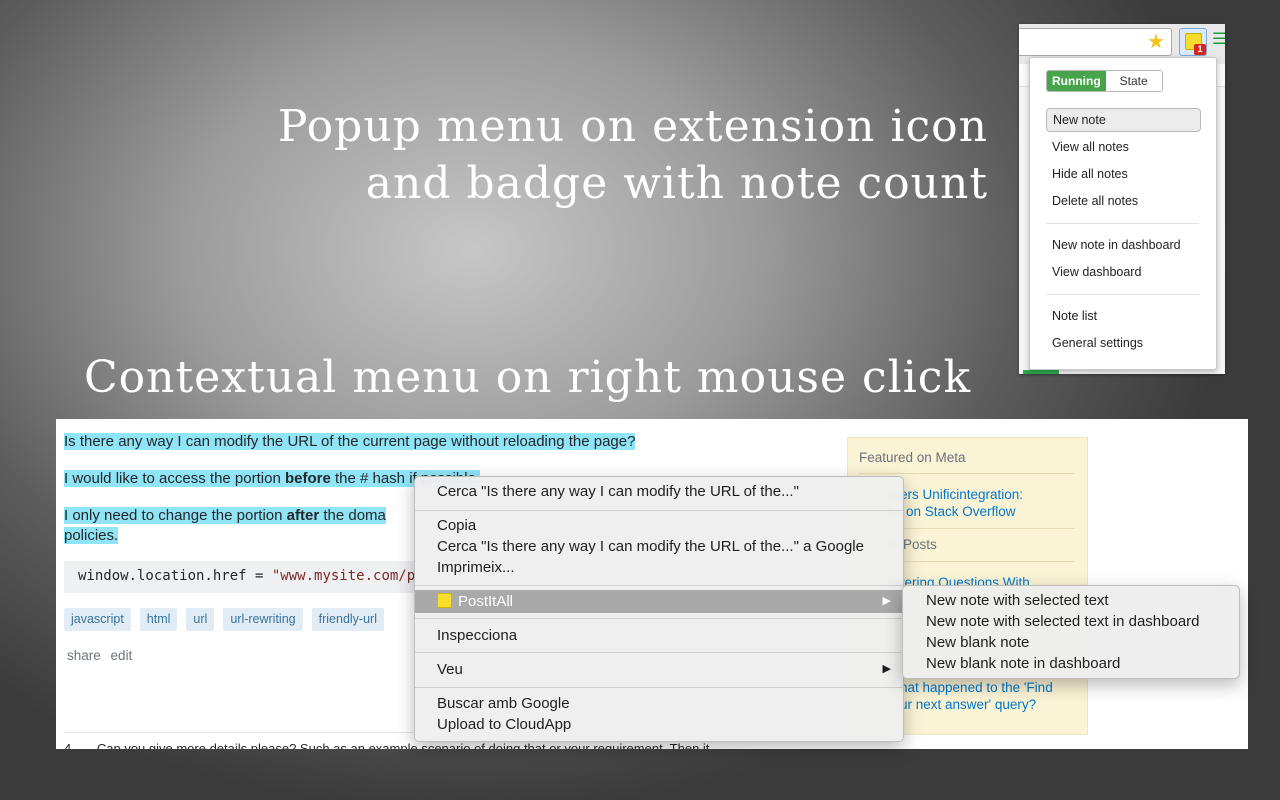  What do you see at coordinates (1071, 600) in the screenshot?
I see `submenu-item-new-note-selected: New note with selected text` at bounding box center [1071, 600].